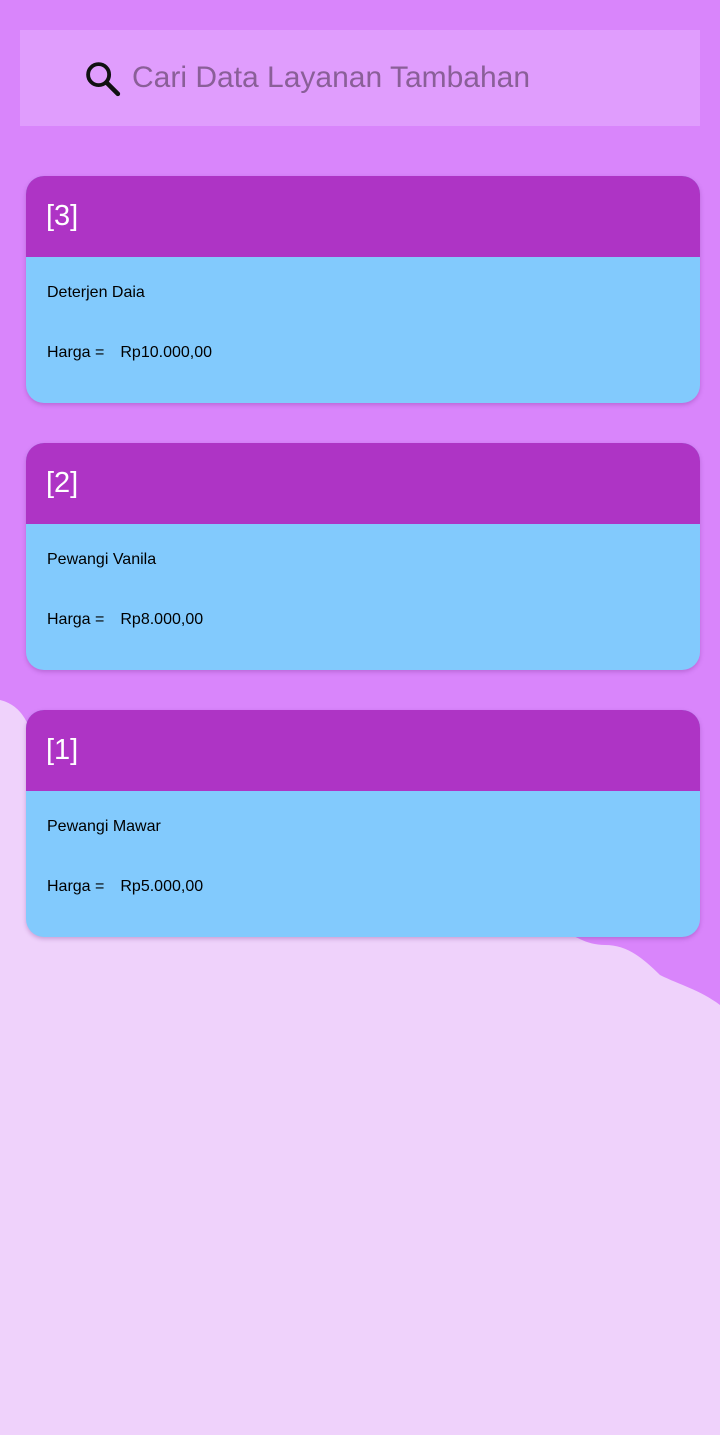 The height and width of the screenshot is (1435, 720). I want to click on card-price-value: Rp5.000,00, so click(162, 886).